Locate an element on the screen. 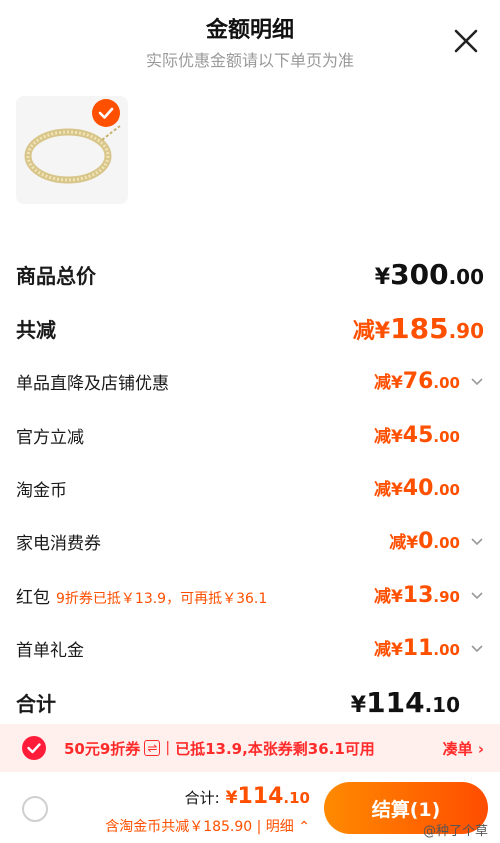 This screenshot has width=500, height=843. row-label: 官方立减 is located at coordinates (50, 437).